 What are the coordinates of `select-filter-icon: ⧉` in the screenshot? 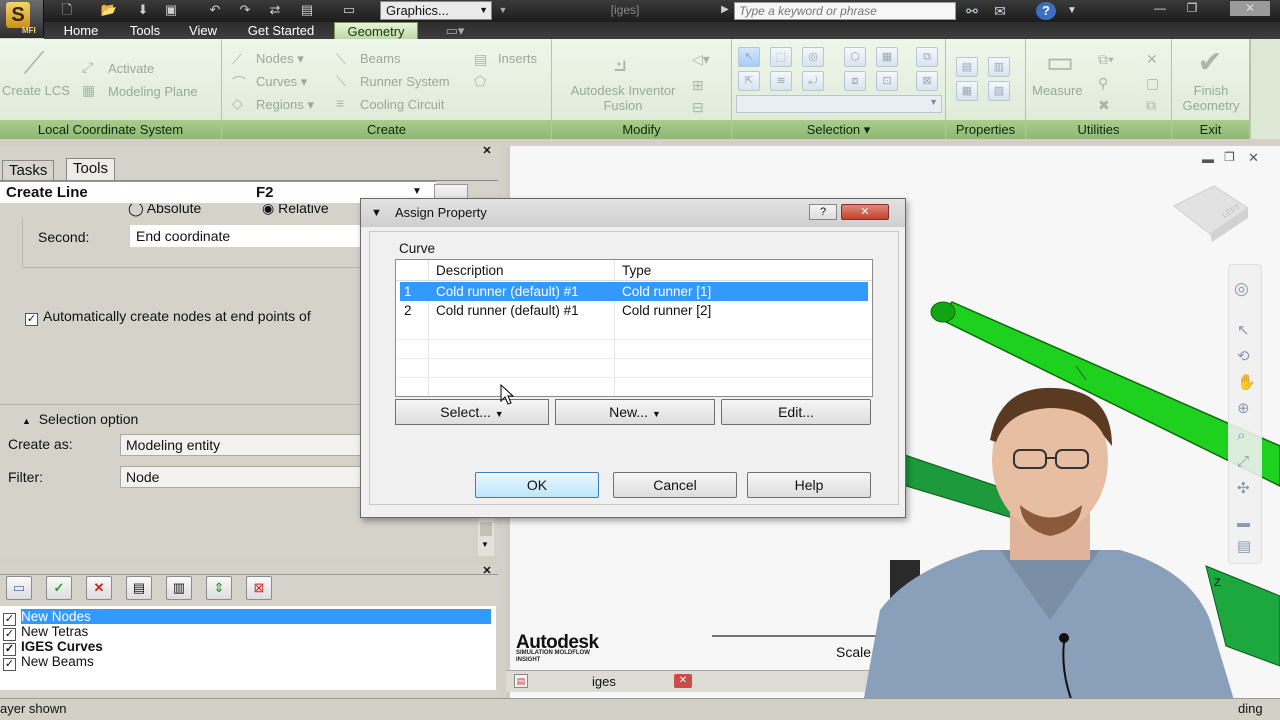 It's located at (927, 57).